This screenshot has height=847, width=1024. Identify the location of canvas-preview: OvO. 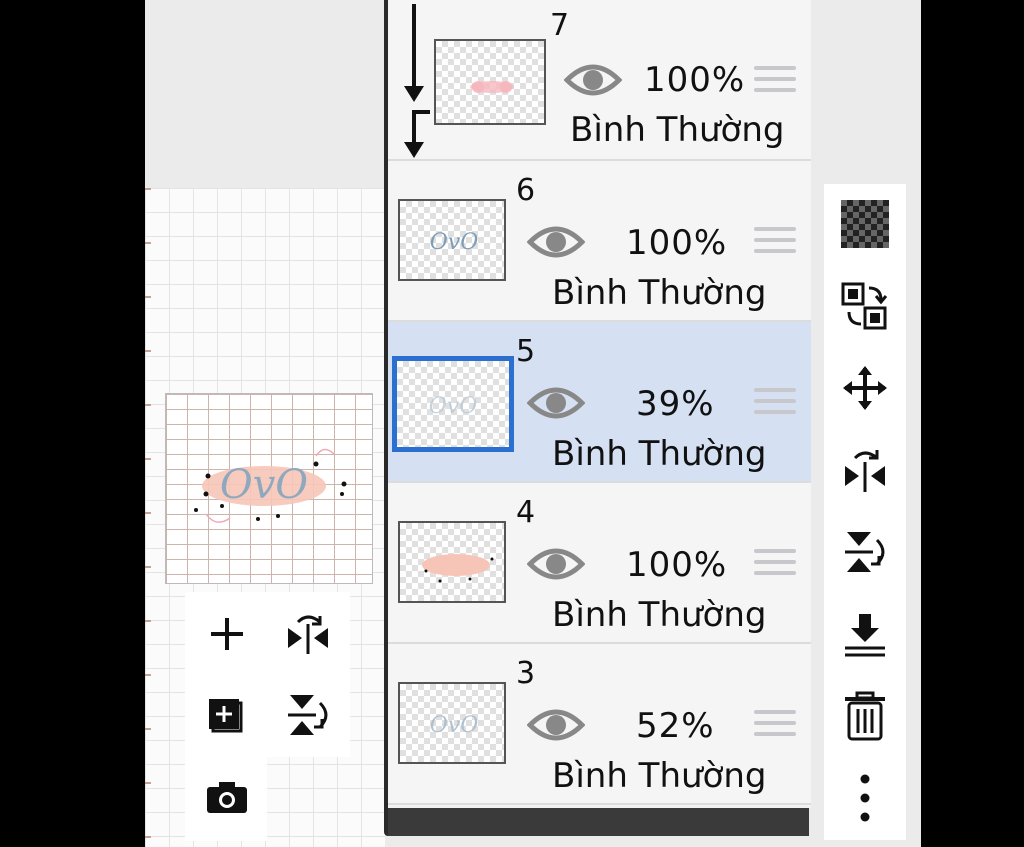
(269, 488).